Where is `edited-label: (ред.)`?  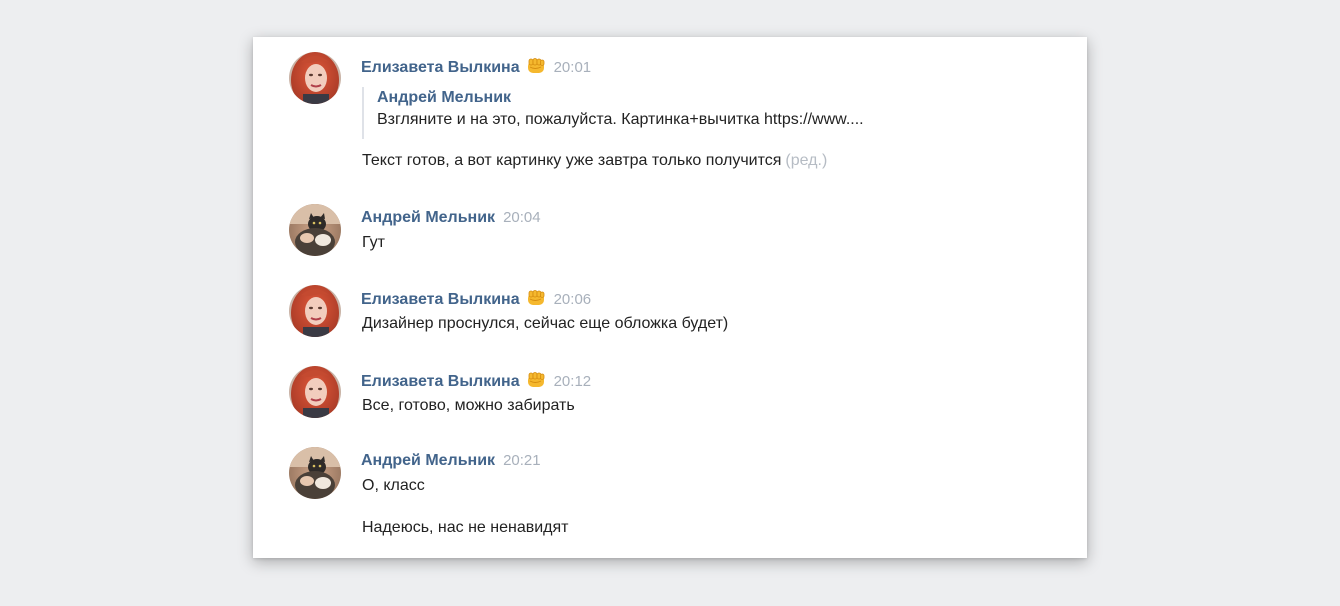 edited-label: (ред.) is located at coordinates (806, 160).